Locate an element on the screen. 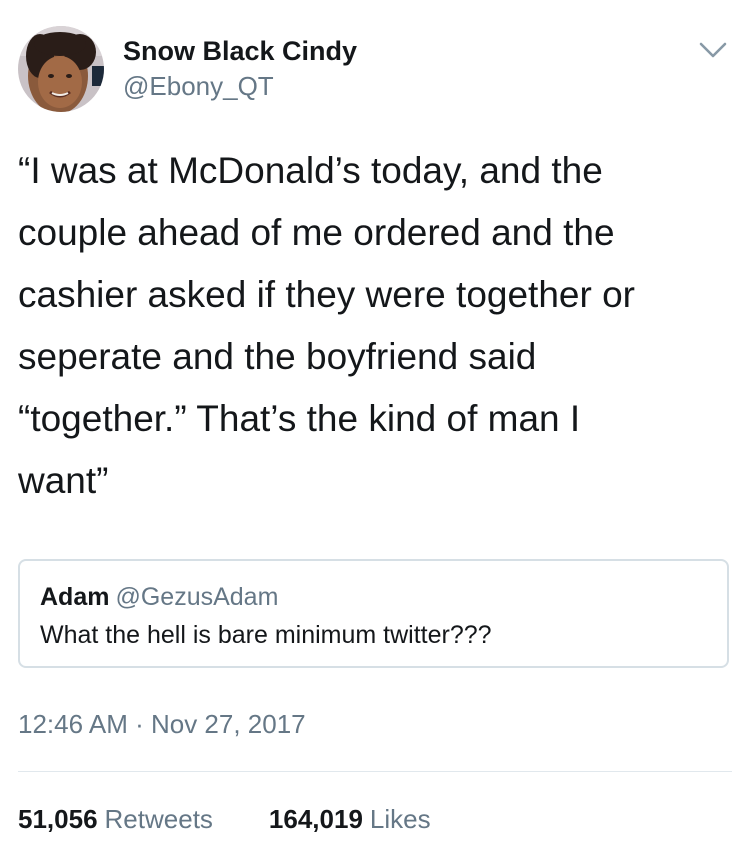 The width and height of the screenshot is (750, 860). chevron-down-icon is located at coordinates (713, 50).